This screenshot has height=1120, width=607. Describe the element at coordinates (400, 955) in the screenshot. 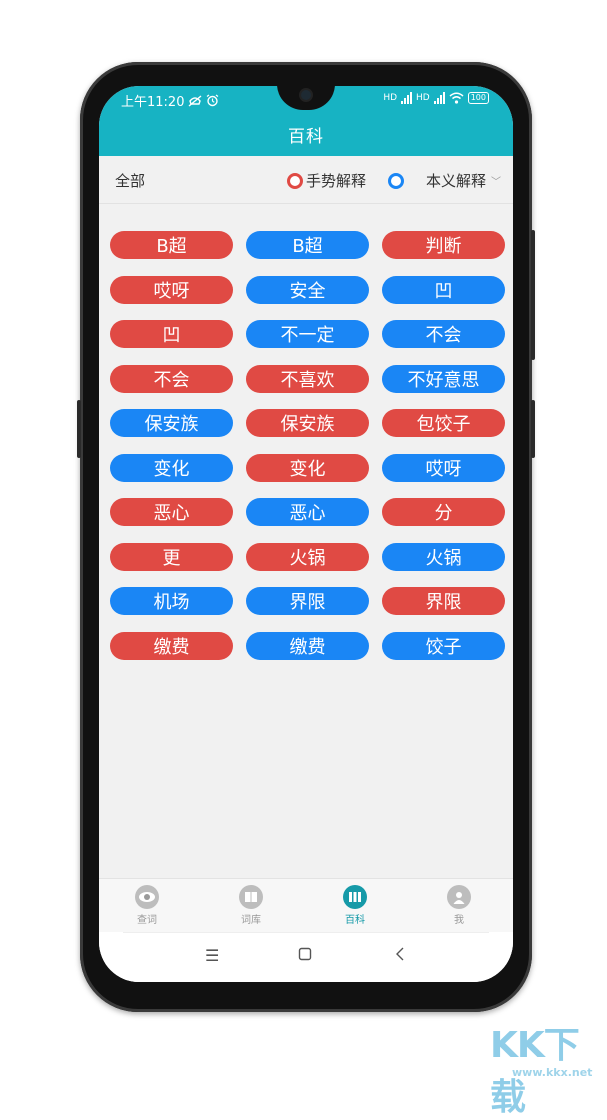

I see `back-icon` at that location.